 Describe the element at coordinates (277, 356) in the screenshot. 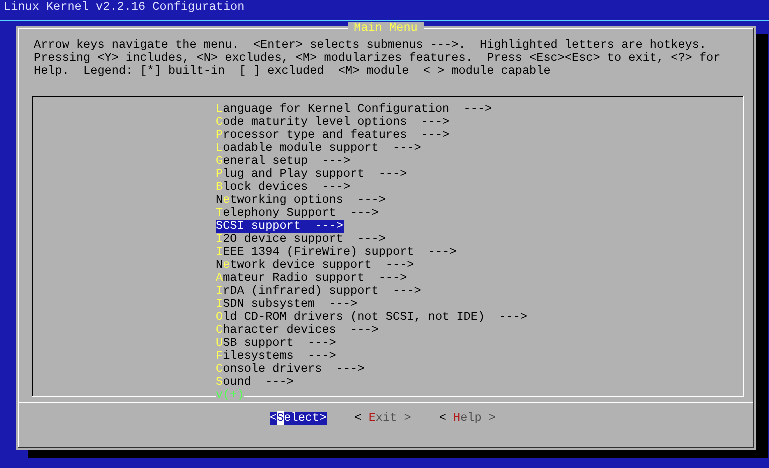

I see `menu-item: Filesystems --->` at that location.